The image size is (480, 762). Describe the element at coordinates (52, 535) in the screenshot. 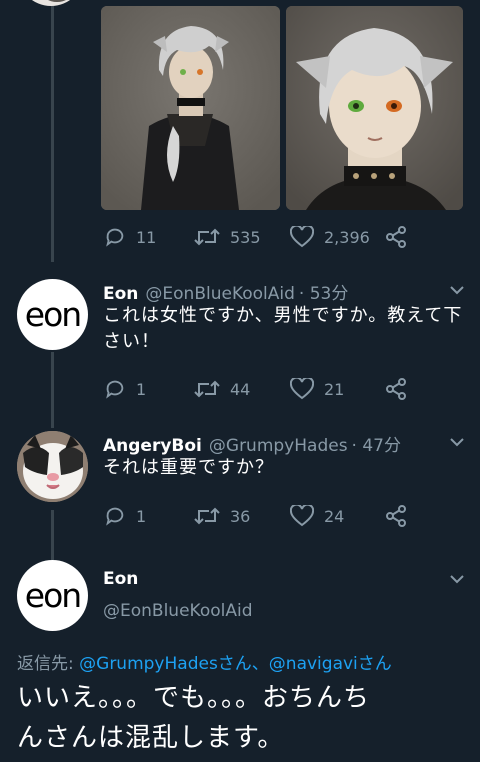

I see `thread-line-mid2` at that location.